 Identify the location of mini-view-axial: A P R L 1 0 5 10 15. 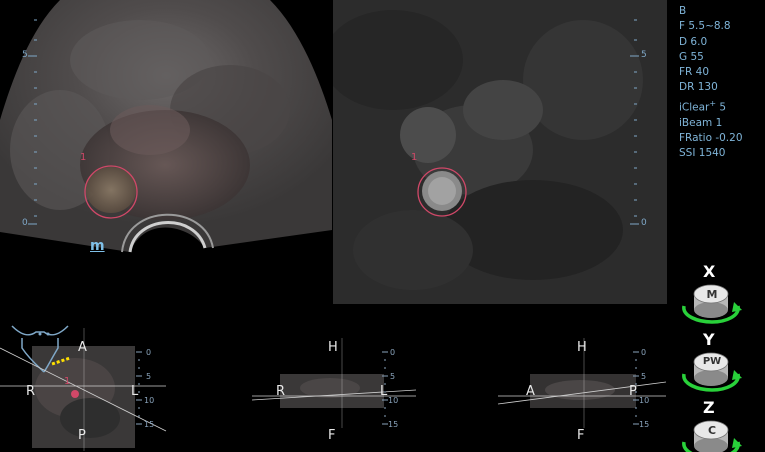
(100, 379).